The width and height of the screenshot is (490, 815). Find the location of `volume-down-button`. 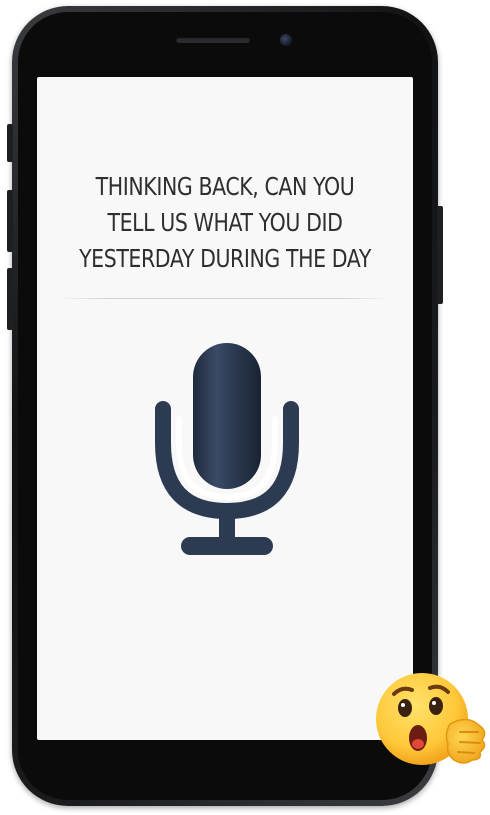

volume-down-button is located at coordinates (10, 299).